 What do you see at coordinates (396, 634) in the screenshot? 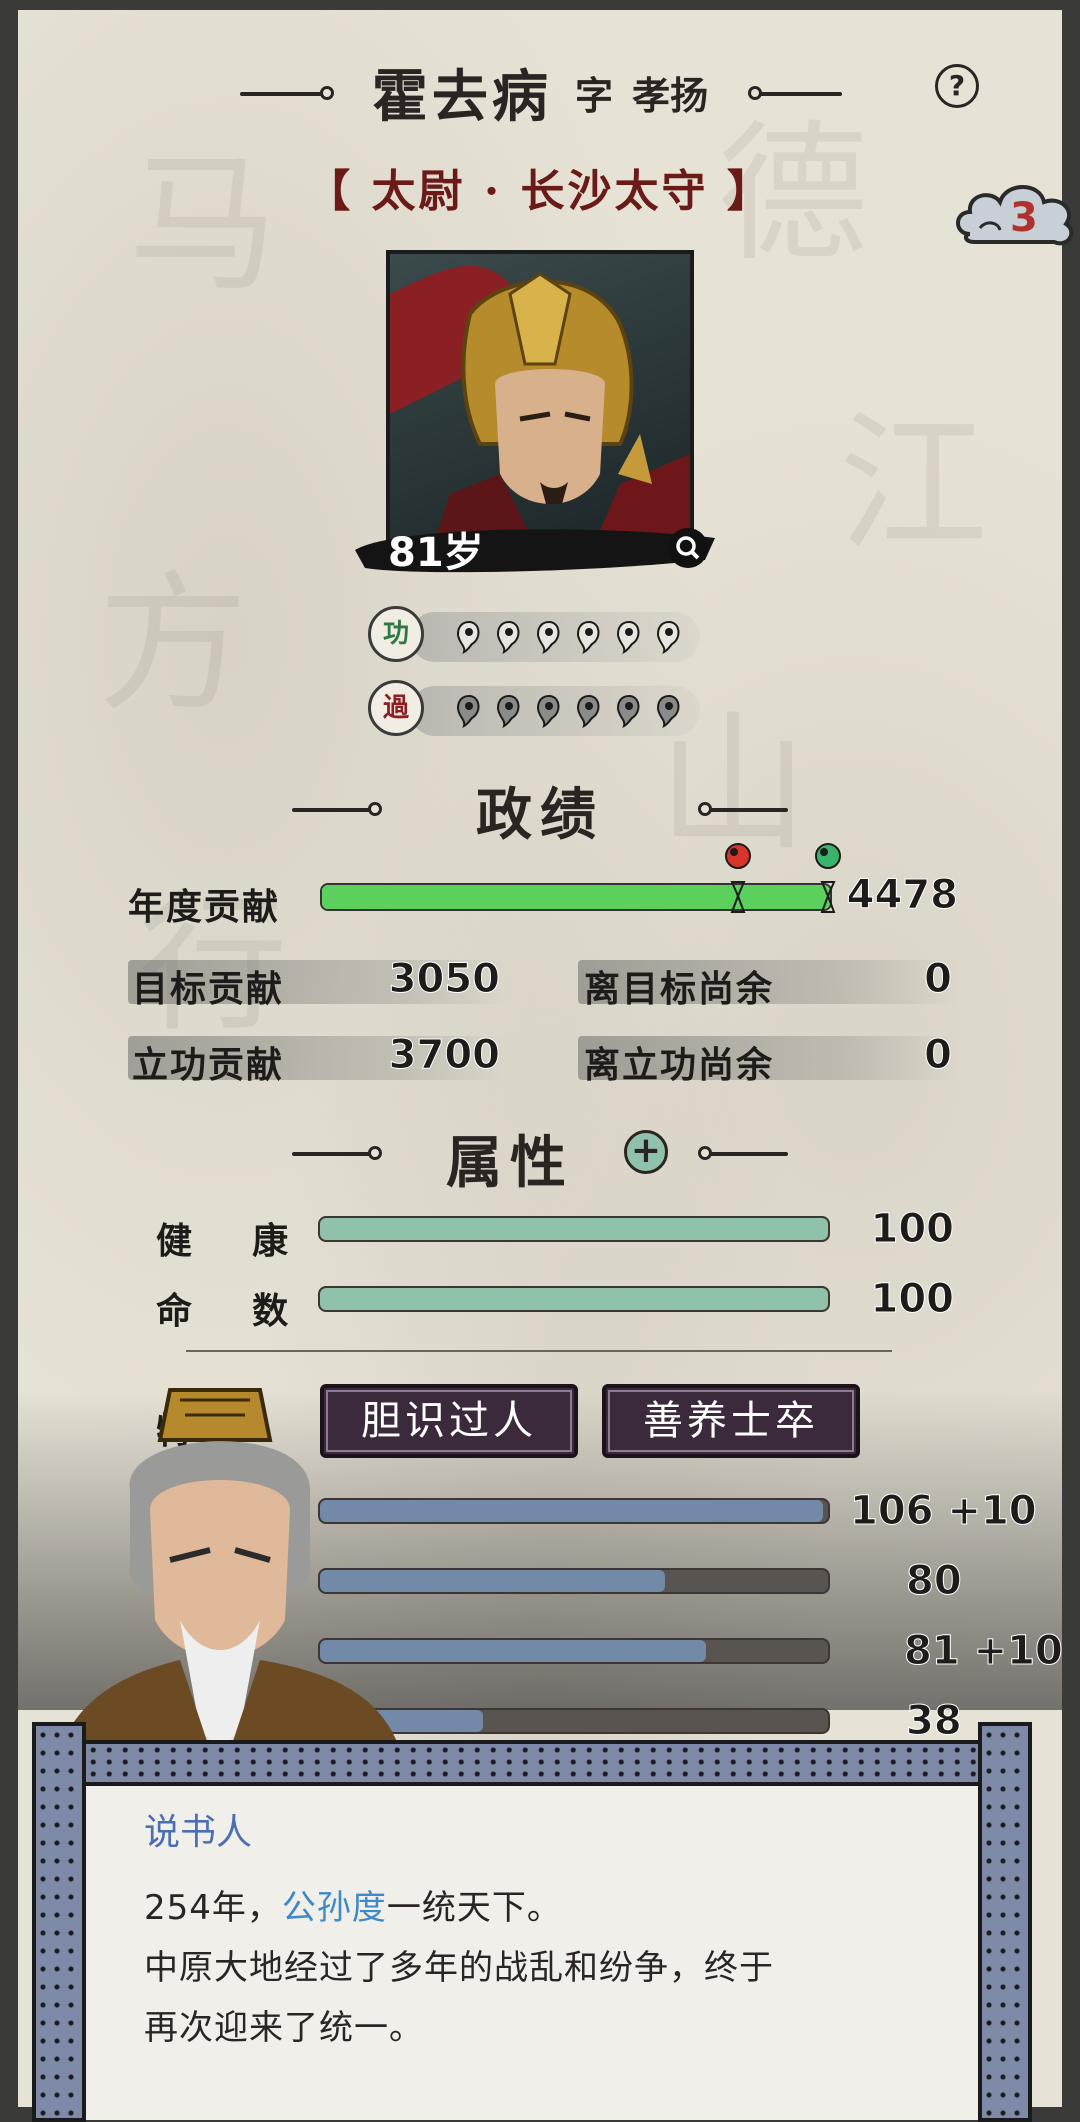
I see `gong-badge: 功` at bounding box center [396, 634].